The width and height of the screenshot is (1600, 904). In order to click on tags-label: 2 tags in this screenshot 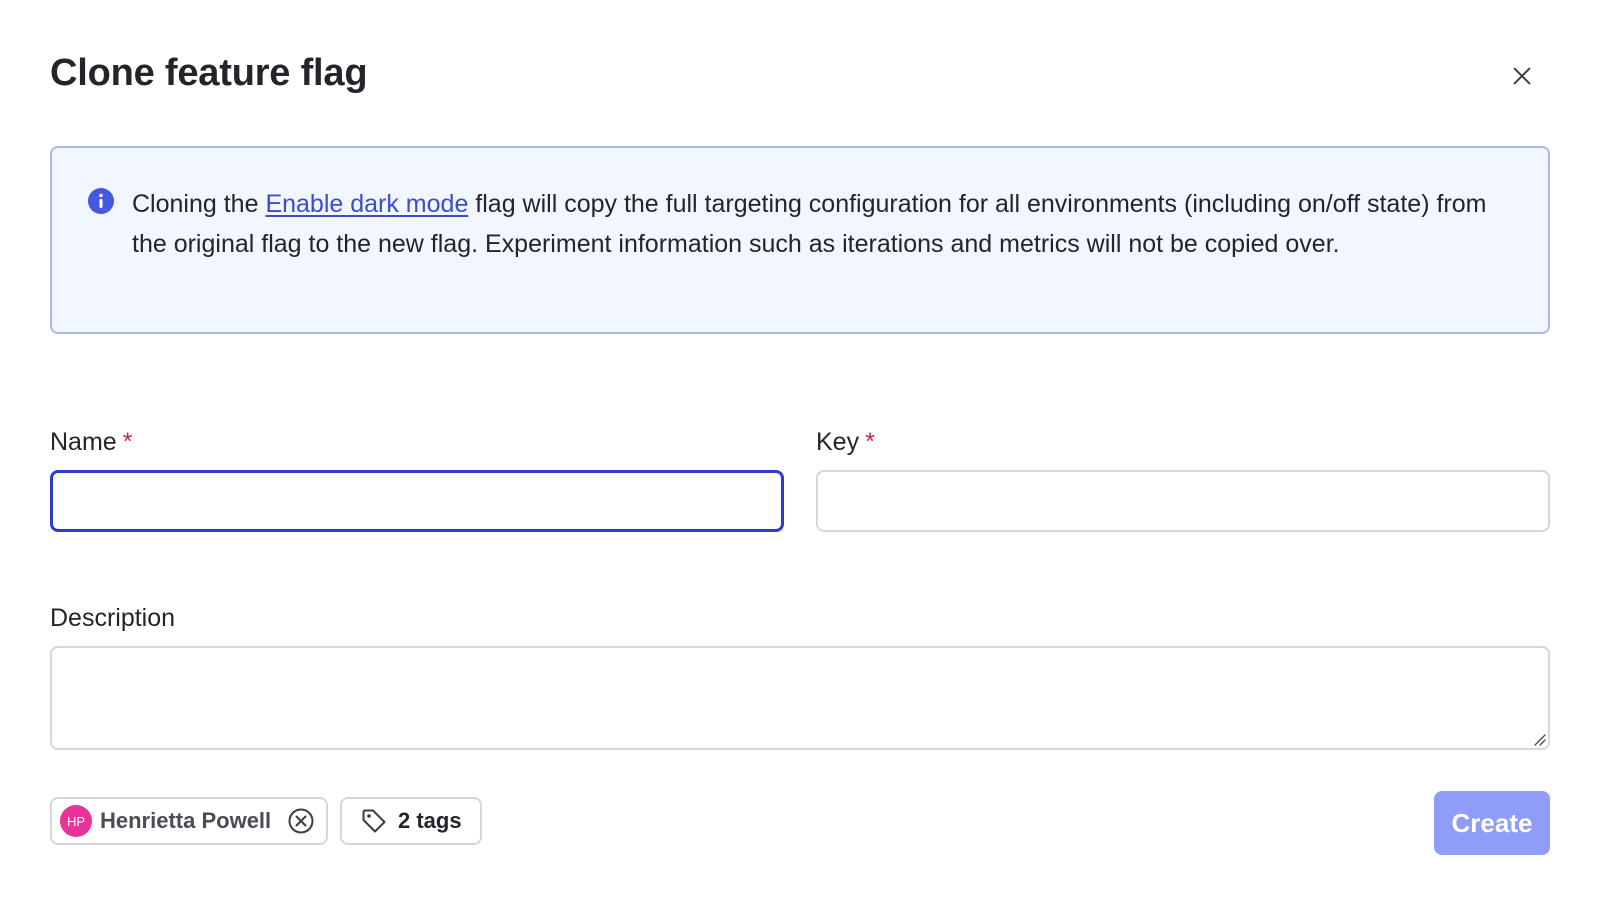, I will do `click(430, 820)`.